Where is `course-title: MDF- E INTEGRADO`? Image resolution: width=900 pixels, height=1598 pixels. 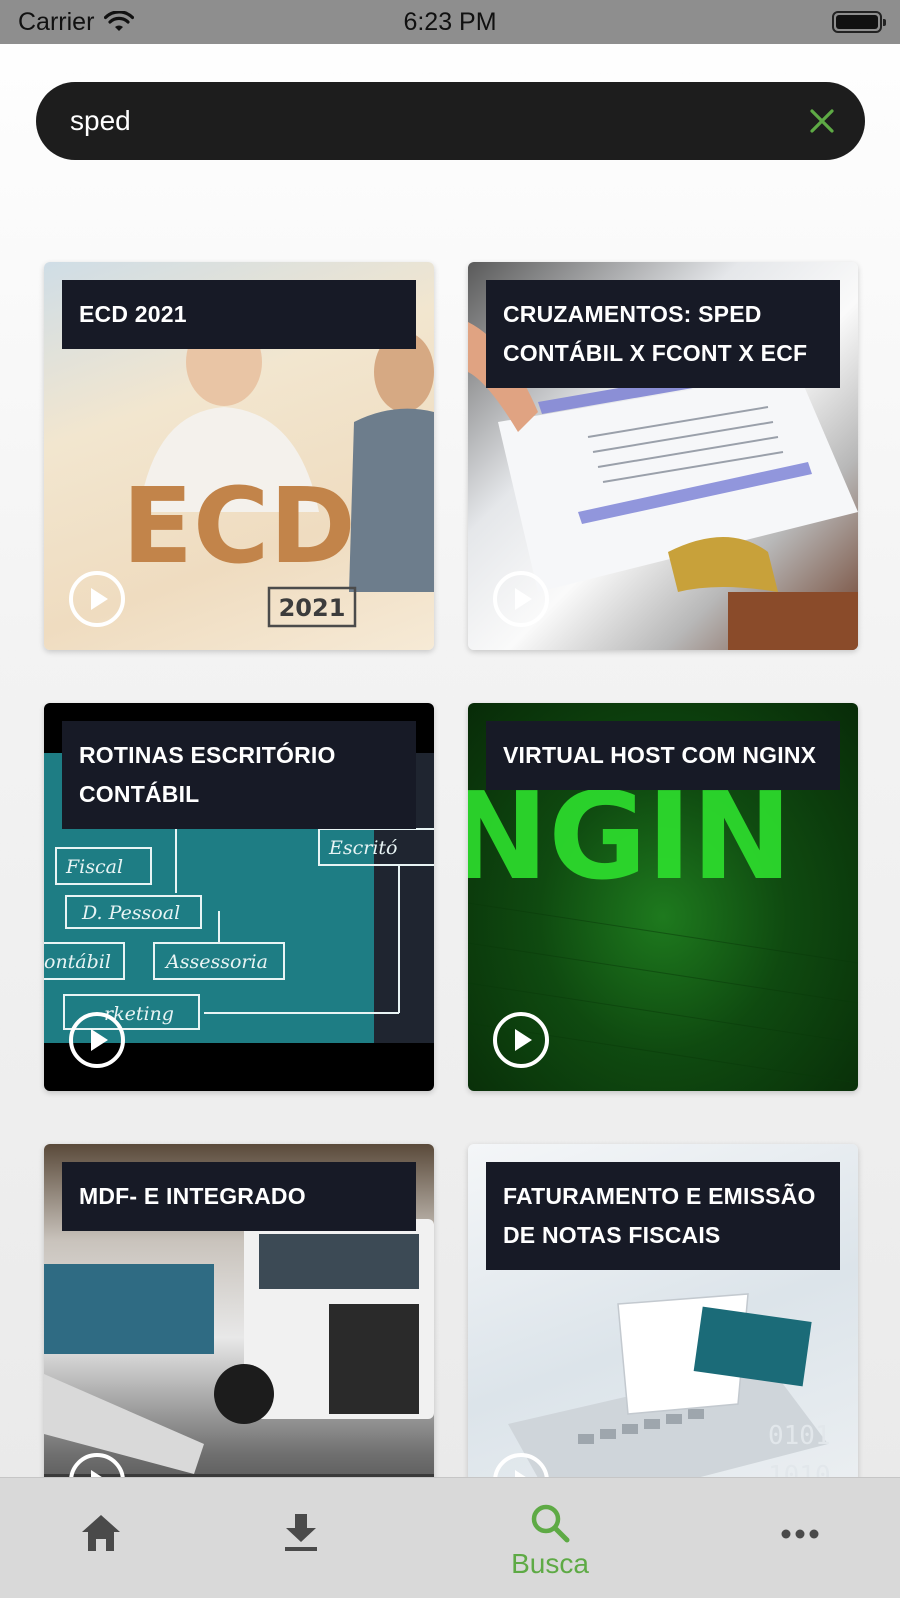
course-title: MDF- E INTEGRADO is located at coordinates (239, 1196).